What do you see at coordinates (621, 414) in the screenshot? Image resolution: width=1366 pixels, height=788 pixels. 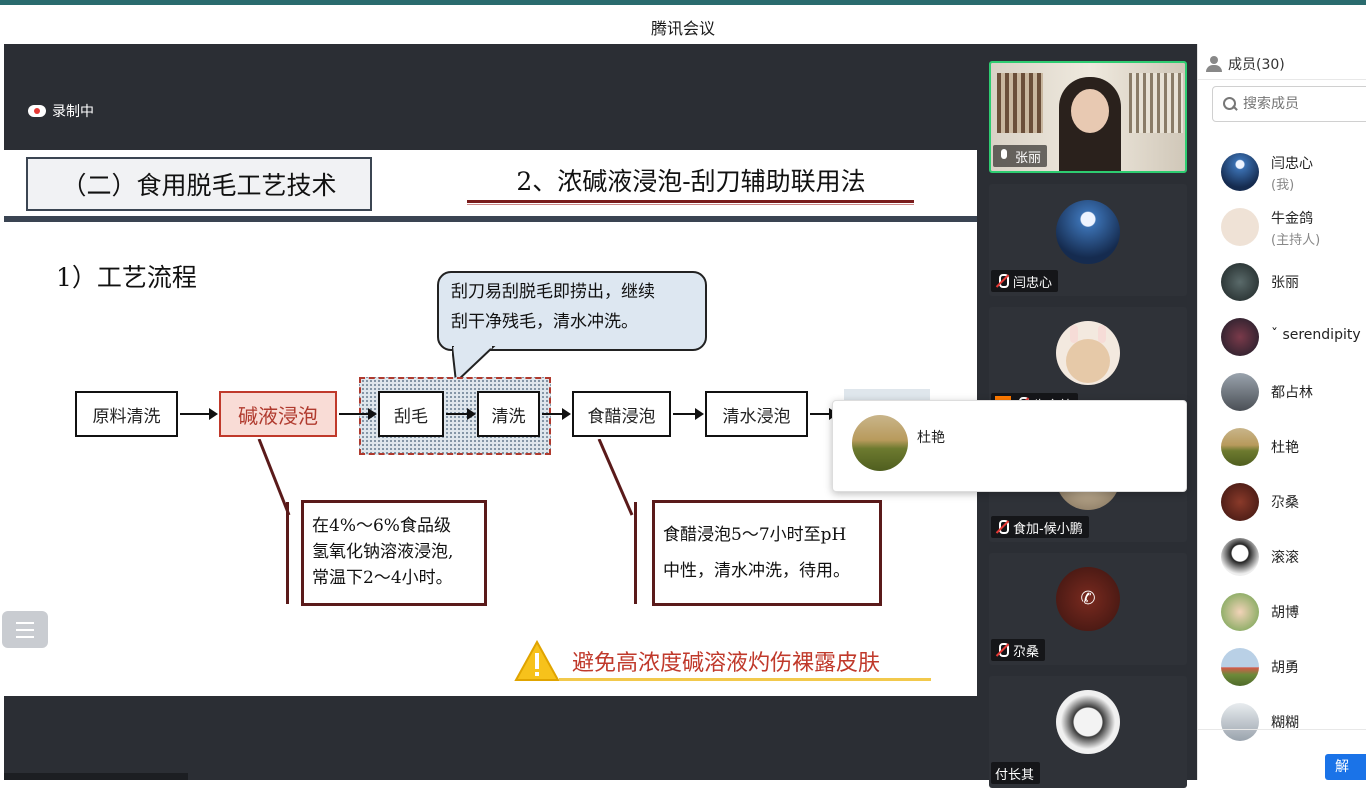 I see `step-vinegar-soak: 食醋浸泡` at bounding box center [621, 414].